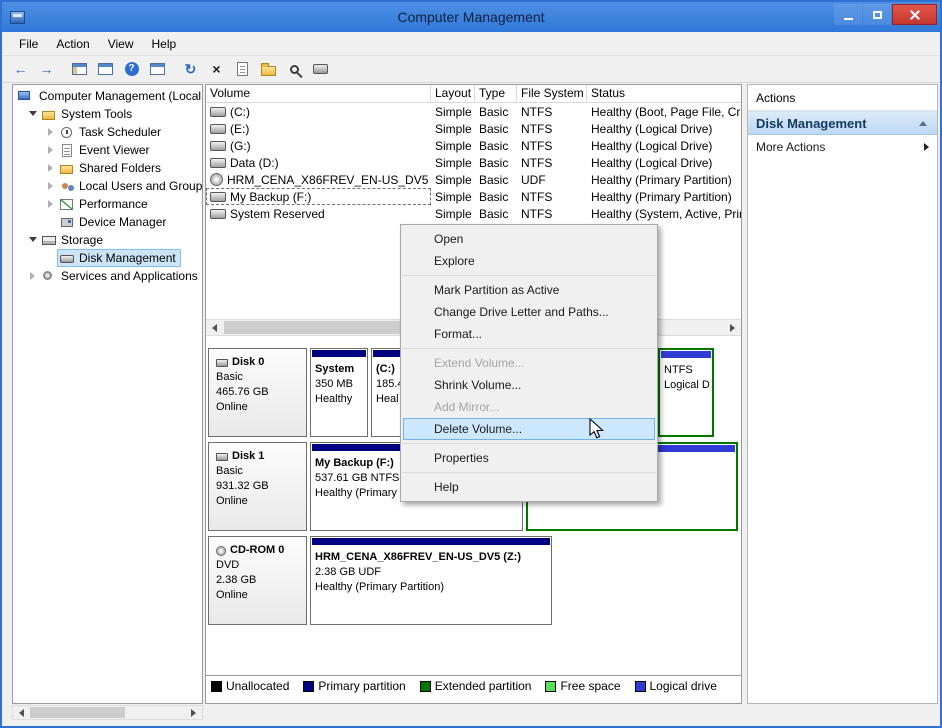 The height and width of the screenshot is (728, 942). What do you see at coordinates (640, 686) in the screenshot?
I see `logical-drive-swatch` at bounding box center [640, 686].